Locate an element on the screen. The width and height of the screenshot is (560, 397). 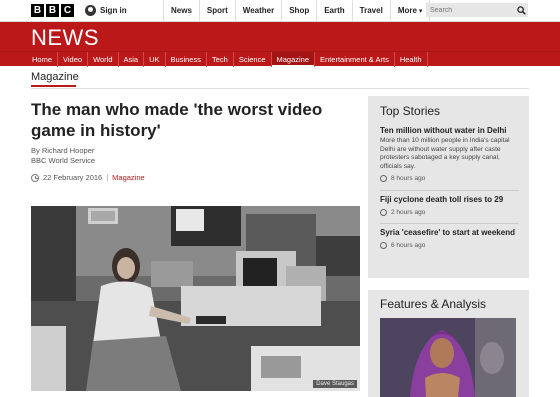
section-nav-magazine: Magazine is located at coordinates (293, 59).